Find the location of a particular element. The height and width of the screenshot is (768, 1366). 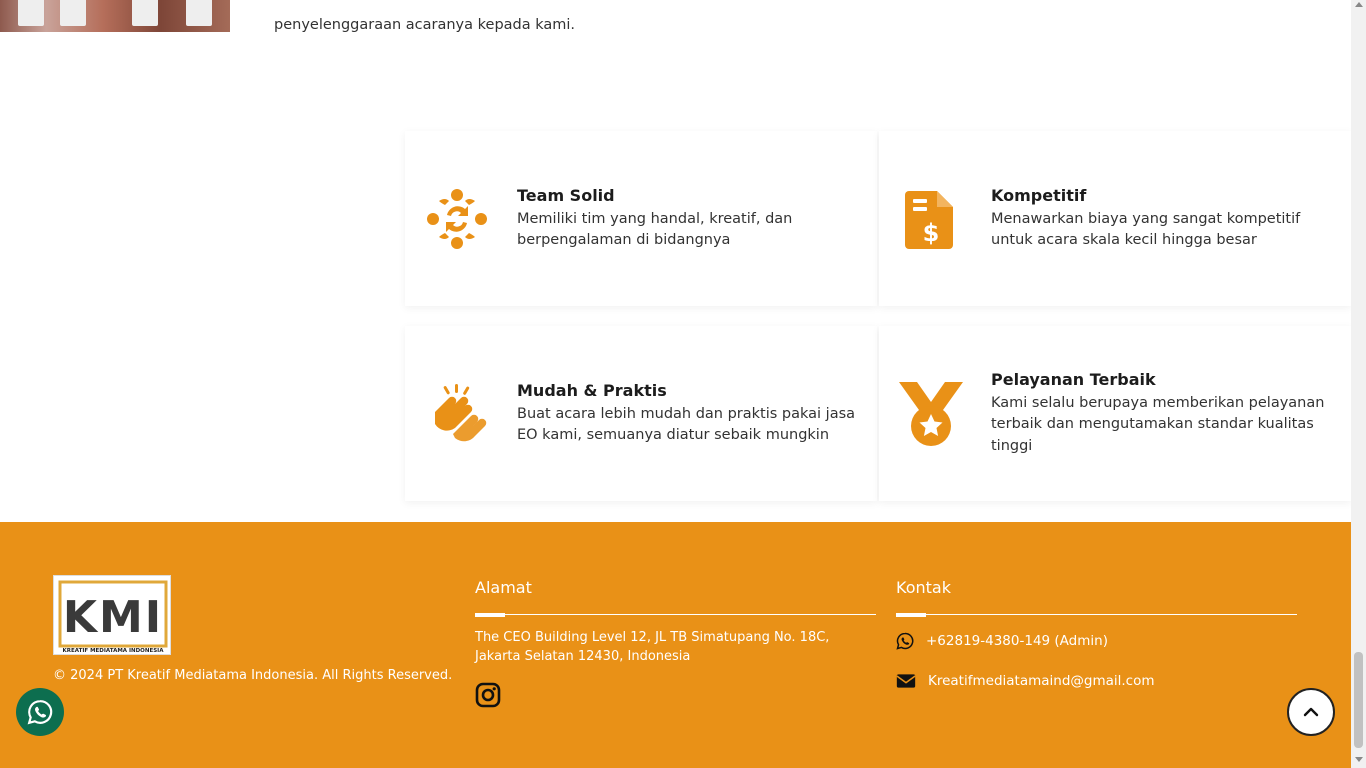

contact-heading: Kontak is located at coordinates (923, 587).